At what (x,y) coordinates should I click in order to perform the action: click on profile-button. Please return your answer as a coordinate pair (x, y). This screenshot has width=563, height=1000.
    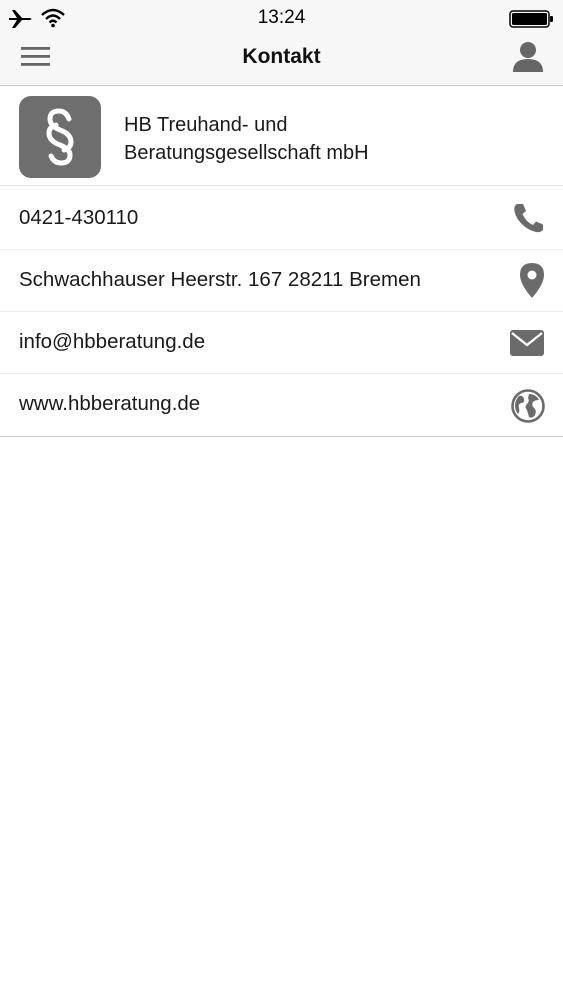
    Looking at the image, I should click on (528, 57).